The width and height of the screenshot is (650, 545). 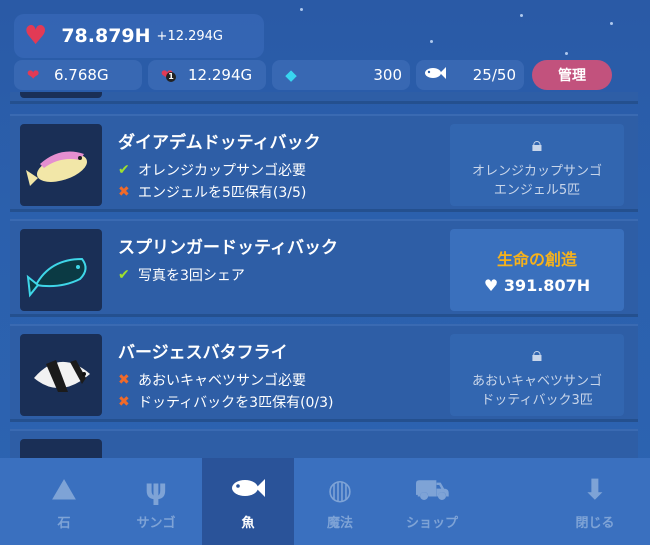 What do you see at coordinates (64, 489) in the screenshot?
I see `stone-icon: ⛰` at bounding box center [64, 489].